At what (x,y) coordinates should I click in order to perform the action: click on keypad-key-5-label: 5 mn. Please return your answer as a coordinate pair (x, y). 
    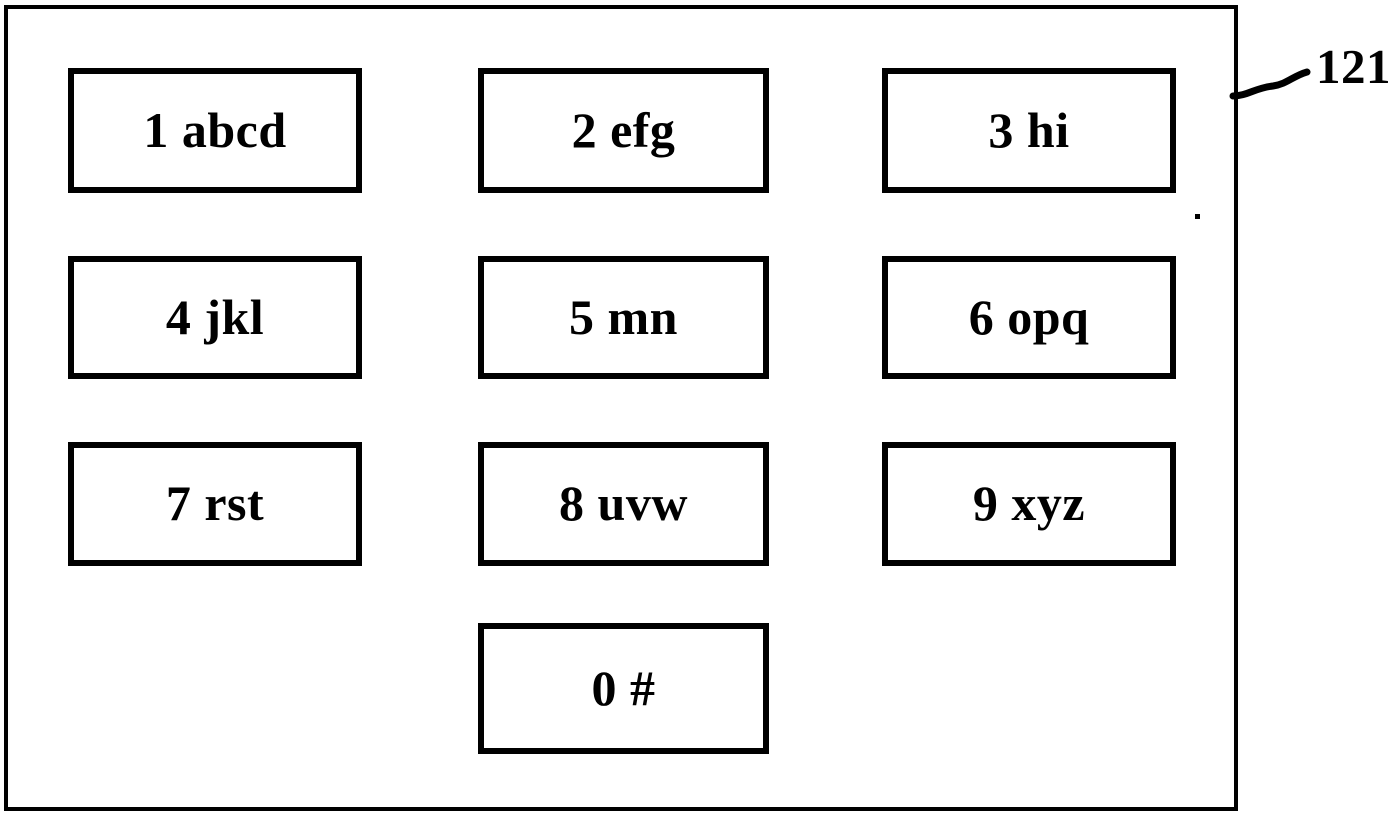
    Looking at the image, I should click on (623, 316).